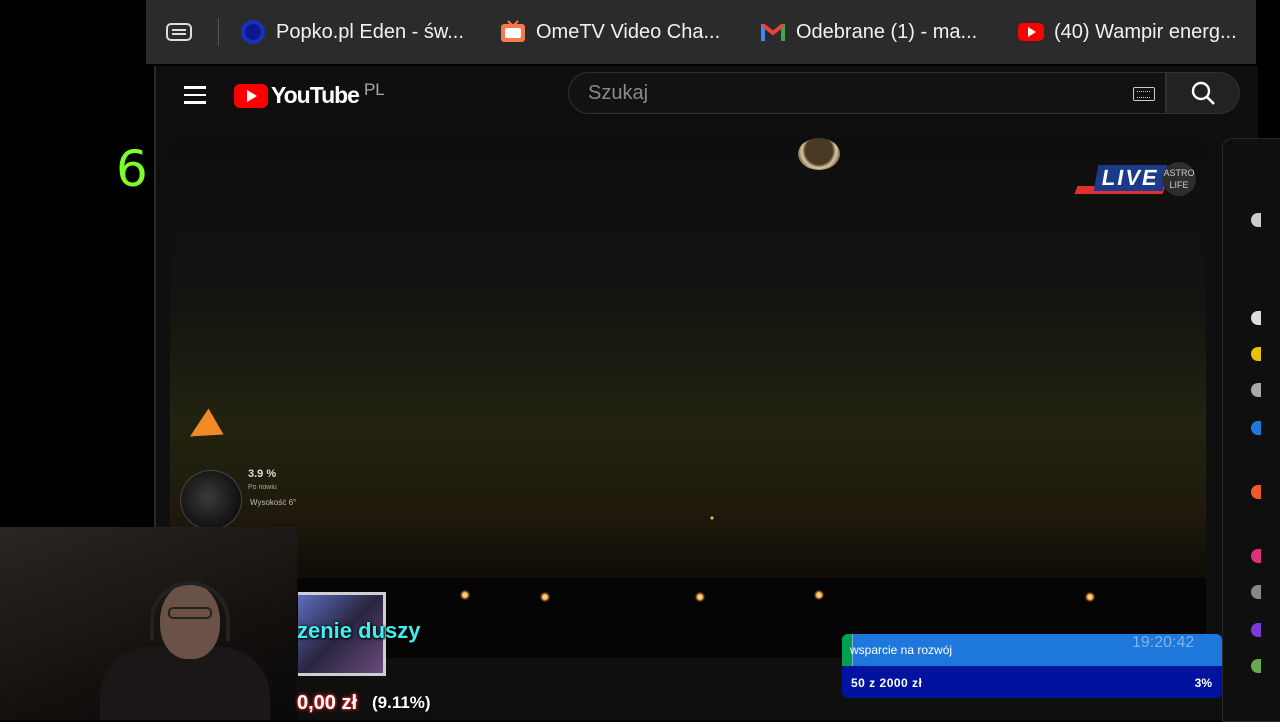  Describe the element at coordinates (1130, 178) in the screenshot. I see `live-label: LIVE` at that location.